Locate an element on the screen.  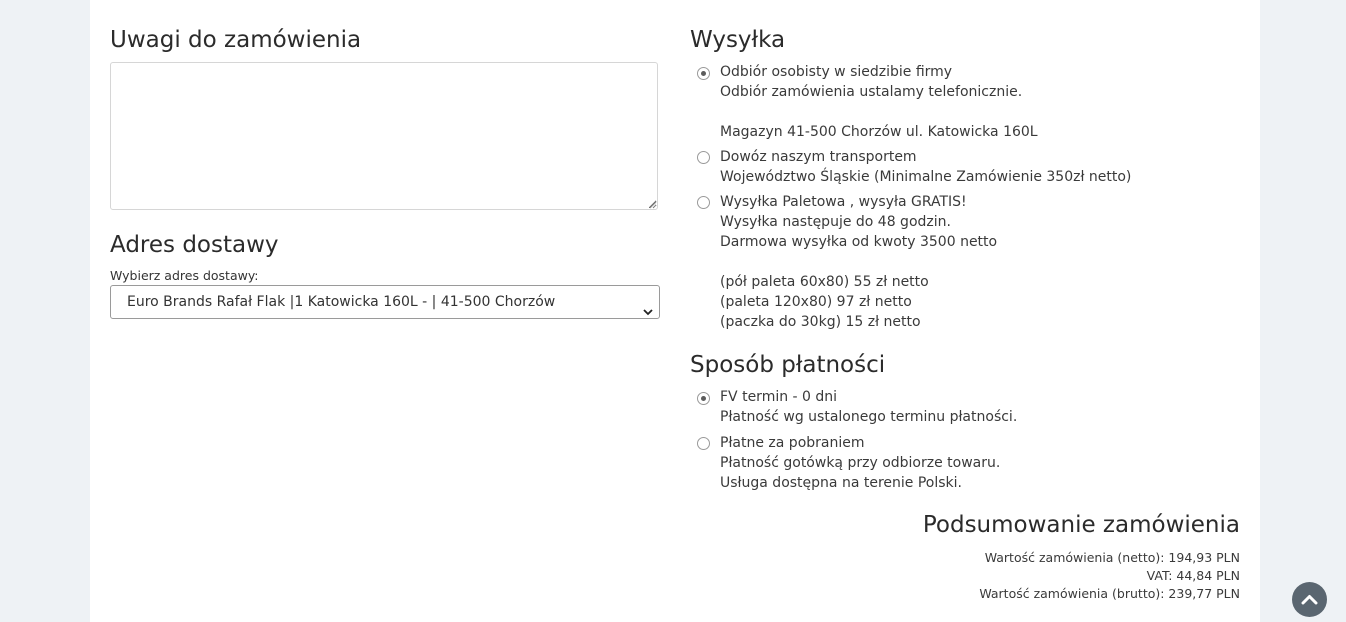
chevron-up-icon is located at coordinates (1309, 600).